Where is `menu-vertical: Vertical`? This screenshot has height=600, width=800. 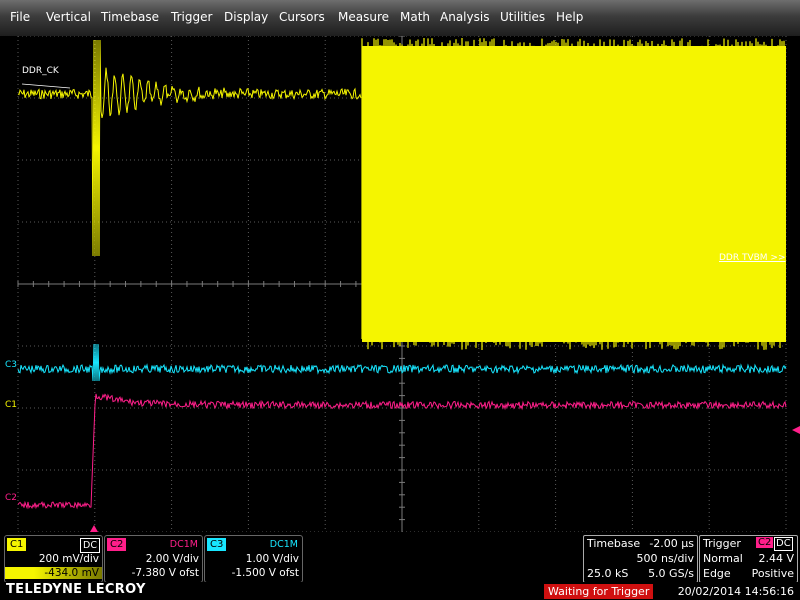
menu-vertical: Vertical is located at coordinates (68, 17).